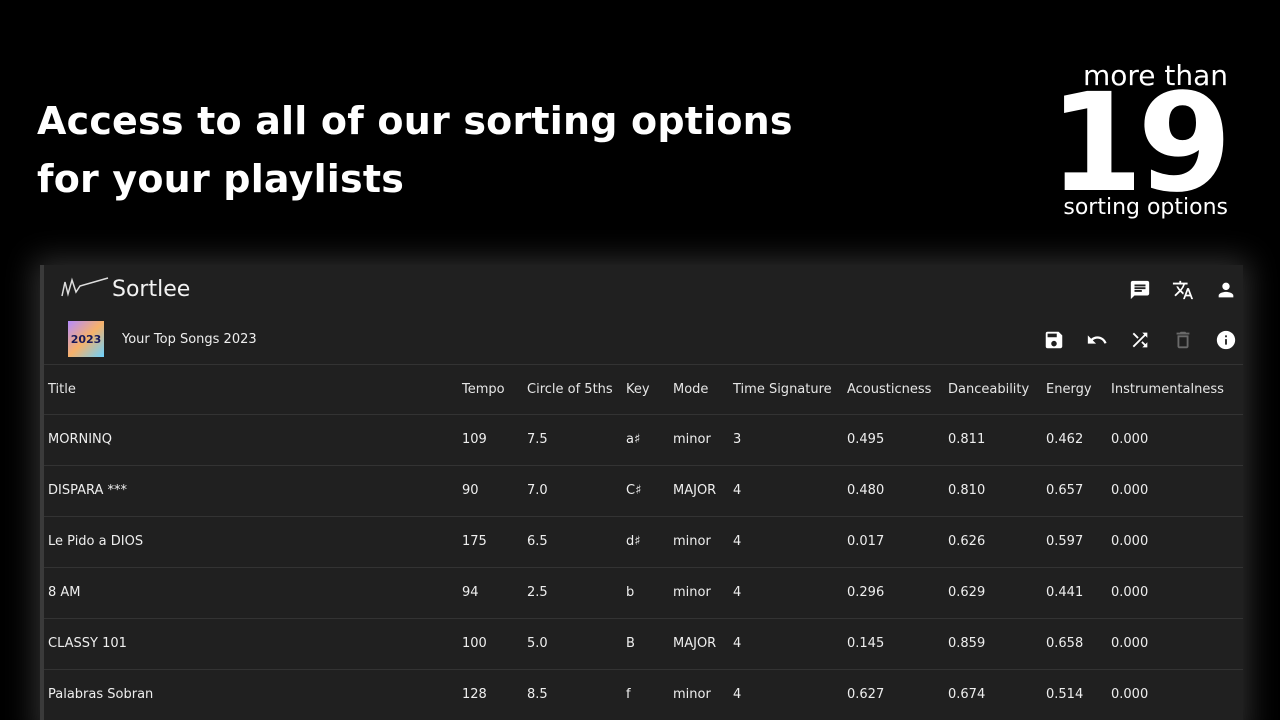  Describe the element at coordinates (1078, 390) in the screenshot. I see `column-header: Energy` at that location.